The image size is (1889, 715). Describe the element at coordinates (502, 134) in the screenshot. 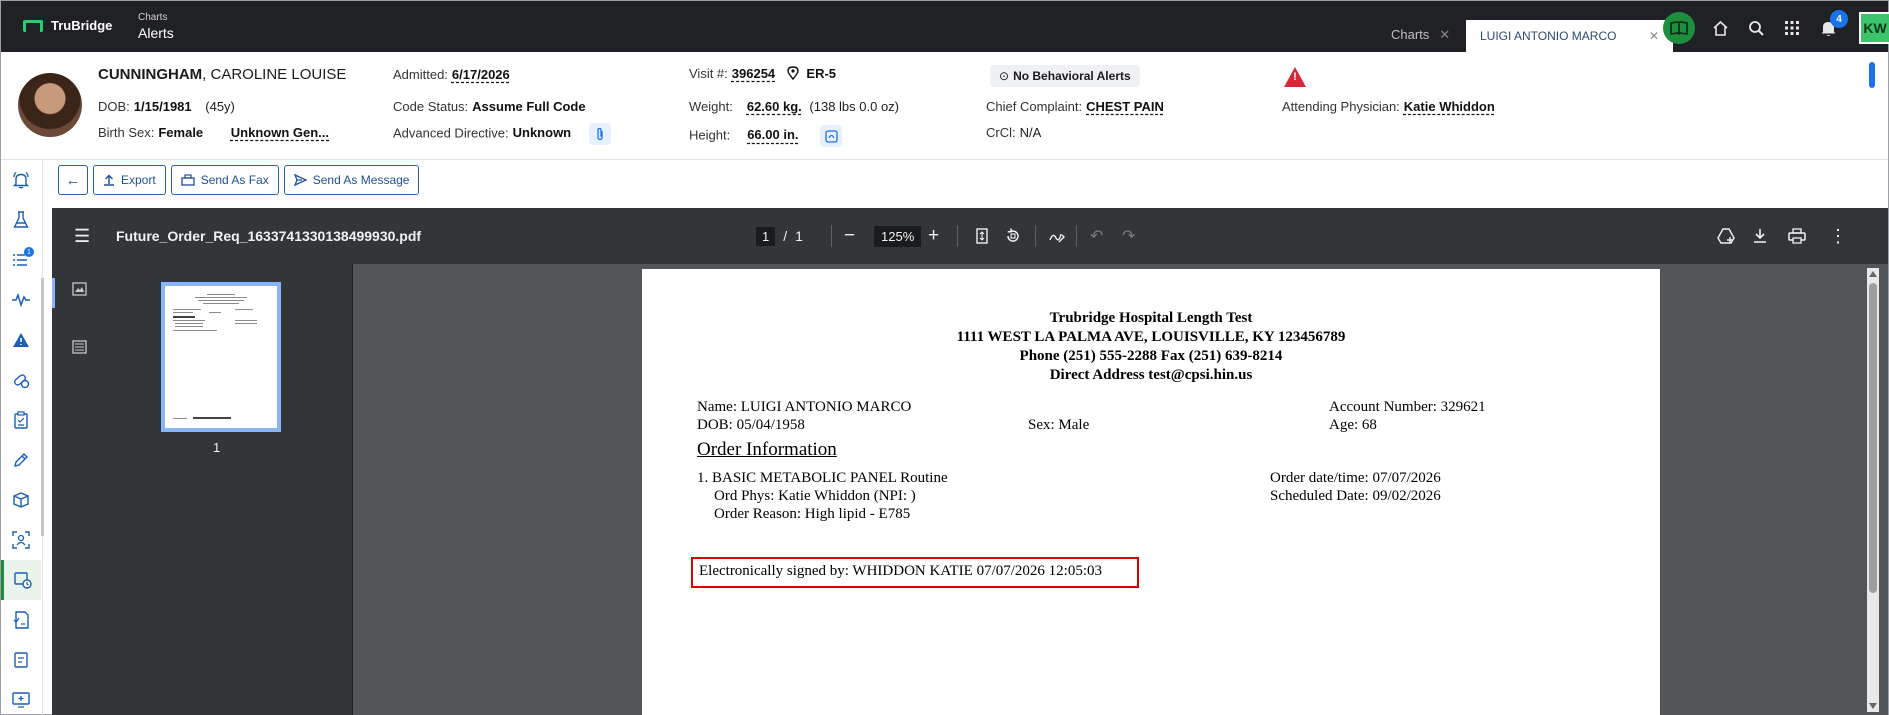

I see `advanced-directive-field: Advanced Directive: Unknown` at that location.